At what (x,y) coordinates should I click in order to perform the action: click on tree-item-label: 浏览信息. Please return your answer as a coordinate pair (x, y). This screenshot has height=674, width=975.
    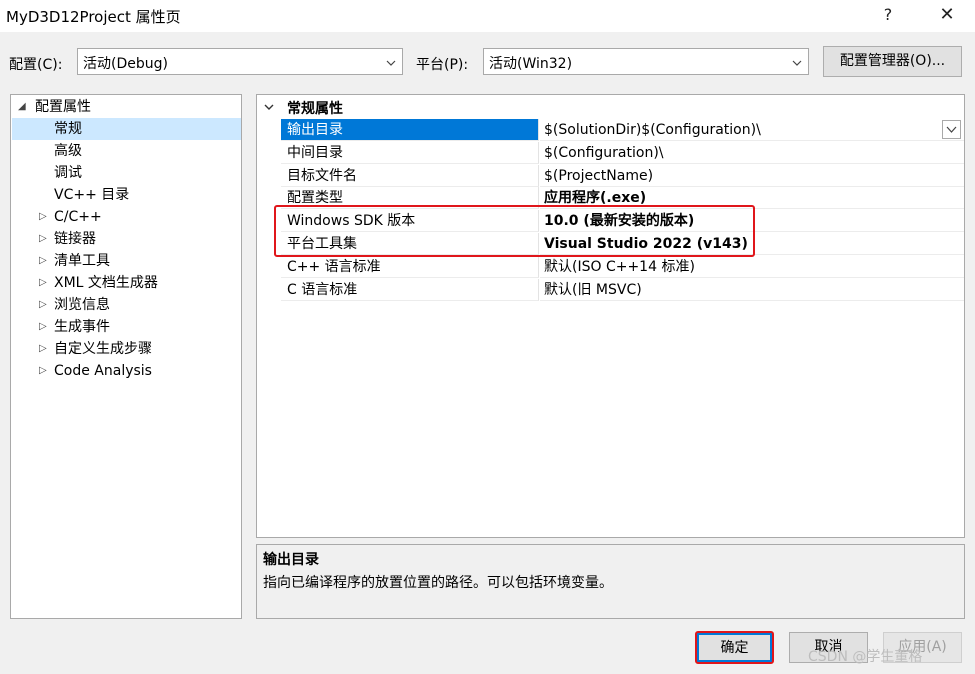
    Looking at the image, I should click on (82, 305).